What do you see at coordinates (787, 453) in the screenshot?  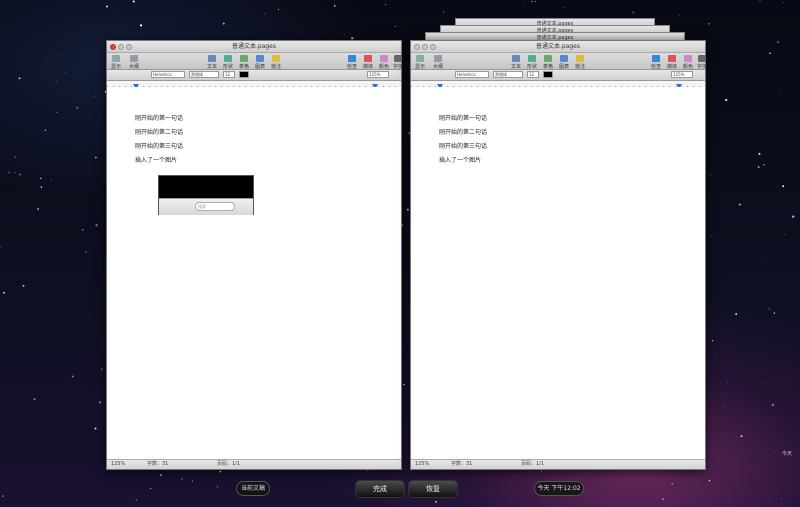 I see `timeline-label: 今天` at bounding box center [787, 453].